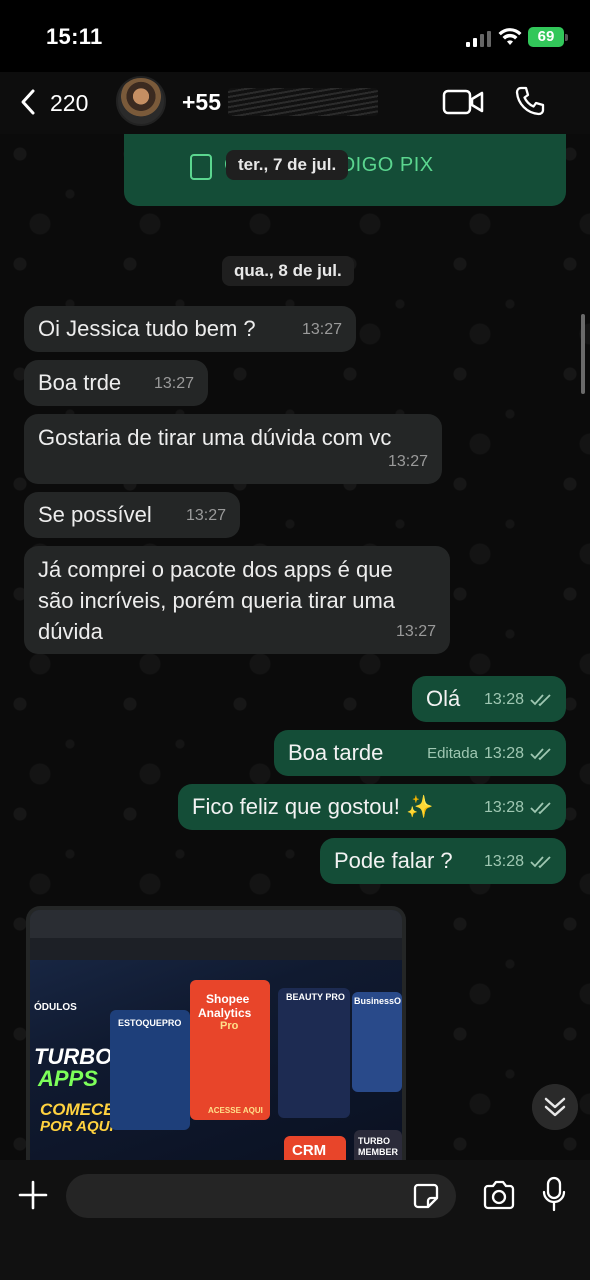  What do you see at coordinates (378, 1152) in the screenshot?
I see `photo-text: MEMBER` at bounding box center [378, 1152].